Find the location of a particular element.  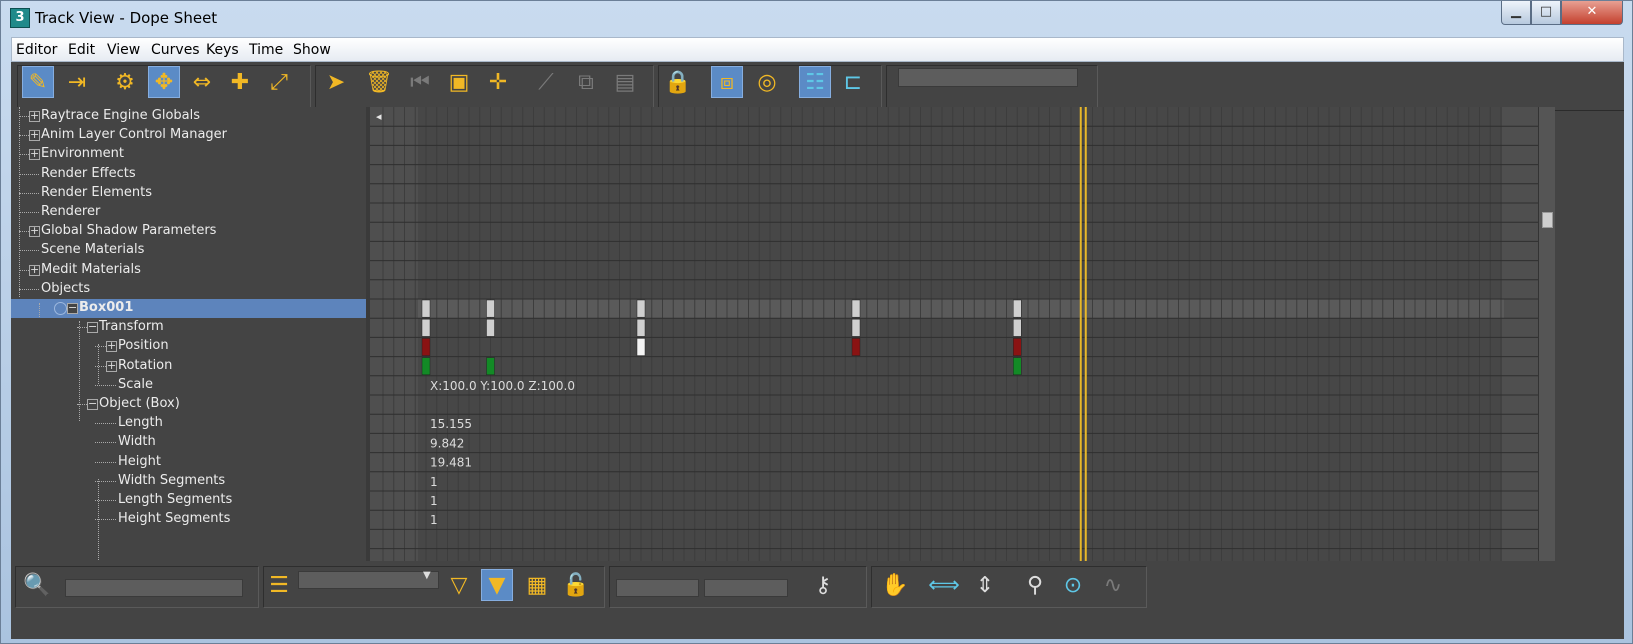

menu-show: Show is located at coordinates (312, 50).